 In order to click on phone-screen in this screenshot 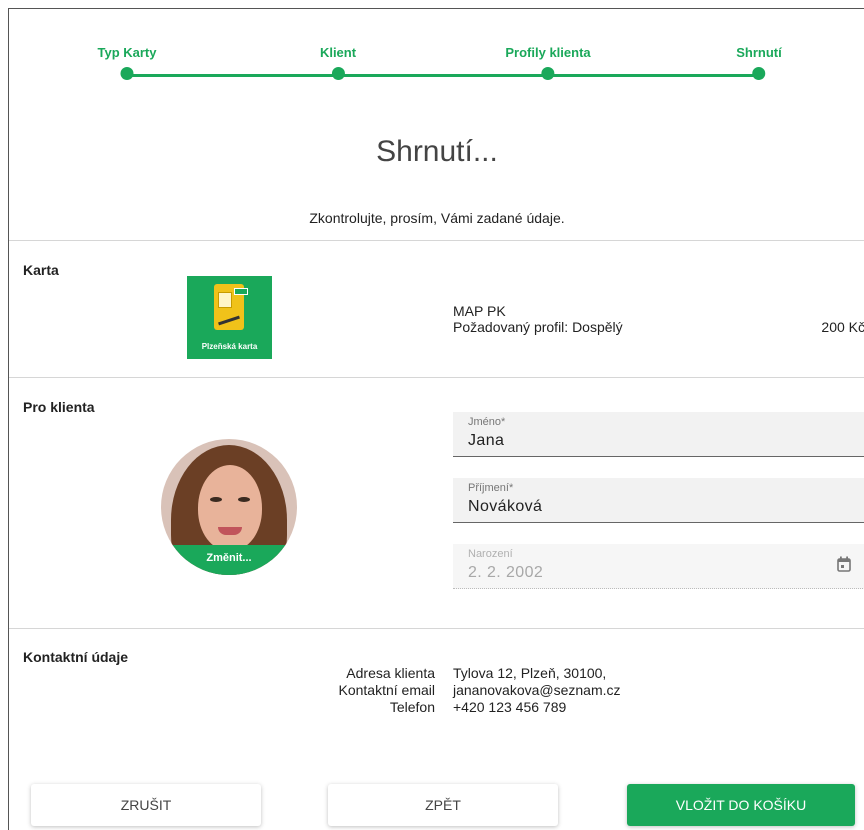, I will do `click(225, 300)`.